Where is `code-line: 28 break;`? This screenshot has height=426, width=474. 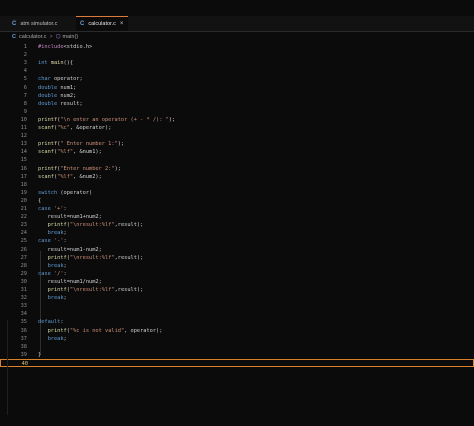
code-line: 28 break; is located at coordinates (237, 266).